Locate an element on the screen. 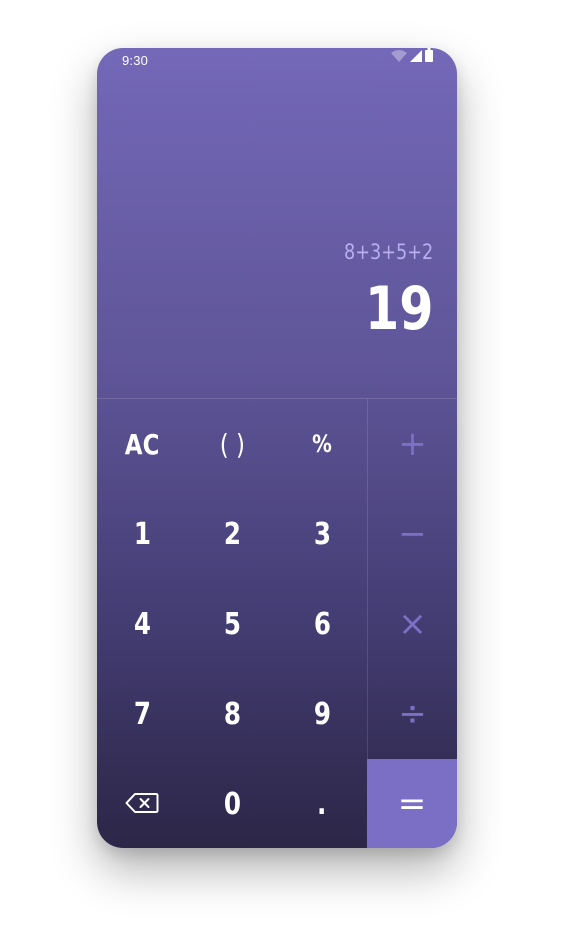 The width and height of the screenshot is (567, 934). digit-8-label: 8 is located at coordinates (232, 714).